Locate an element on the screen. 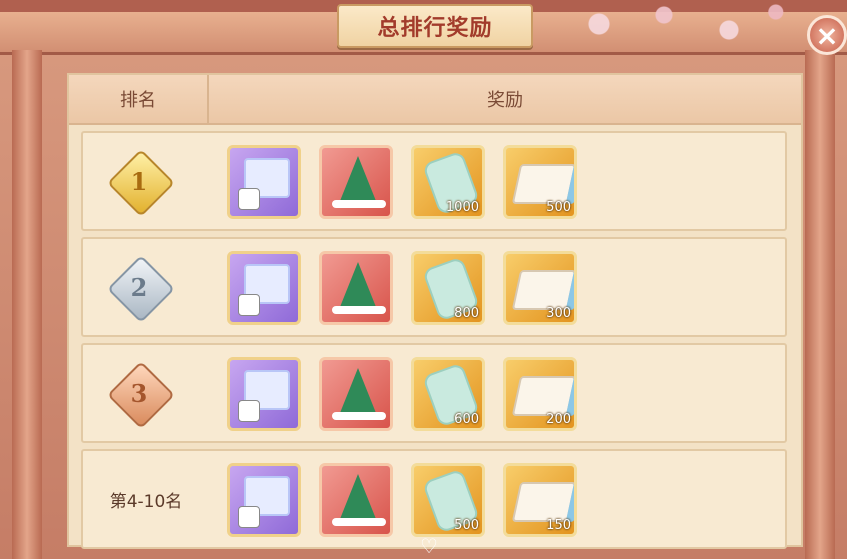 This screenshot has width=847, height=559. table-row: 2 800 300 is located at coordinates (434, 287).